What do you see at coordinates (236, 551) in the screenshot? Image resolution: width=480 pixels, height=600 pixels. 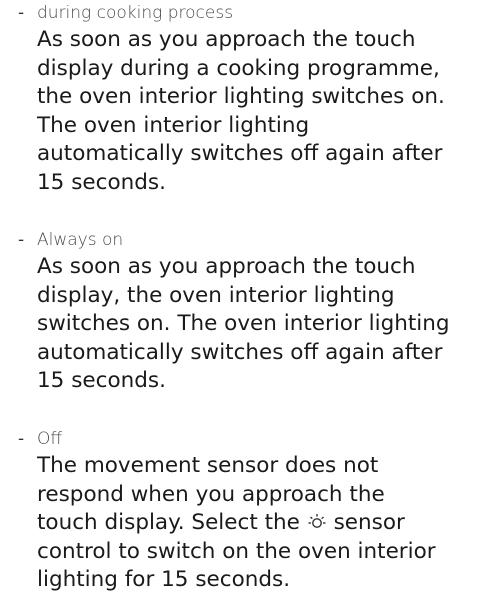 I see `description-line: control to switch on the oven interior` at bounding box center [236, 551].